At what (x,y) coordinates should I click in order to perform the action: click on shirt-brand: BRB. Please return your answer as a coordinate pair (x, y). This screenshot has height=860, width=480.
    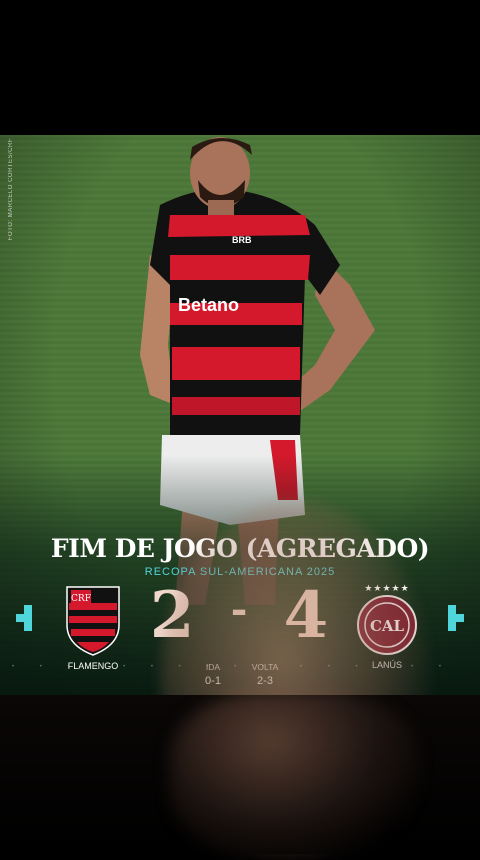
    Looking at the image, I should click on (242, 240).